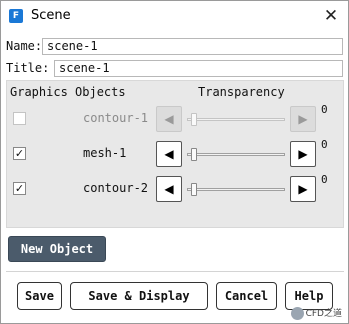 Image resolution: width=349 pixels, height=324 pixels. What do you see at coordinates (28, 68) in the screenshot?
I see `title-label: Title:` at bounding box center [28, 68].